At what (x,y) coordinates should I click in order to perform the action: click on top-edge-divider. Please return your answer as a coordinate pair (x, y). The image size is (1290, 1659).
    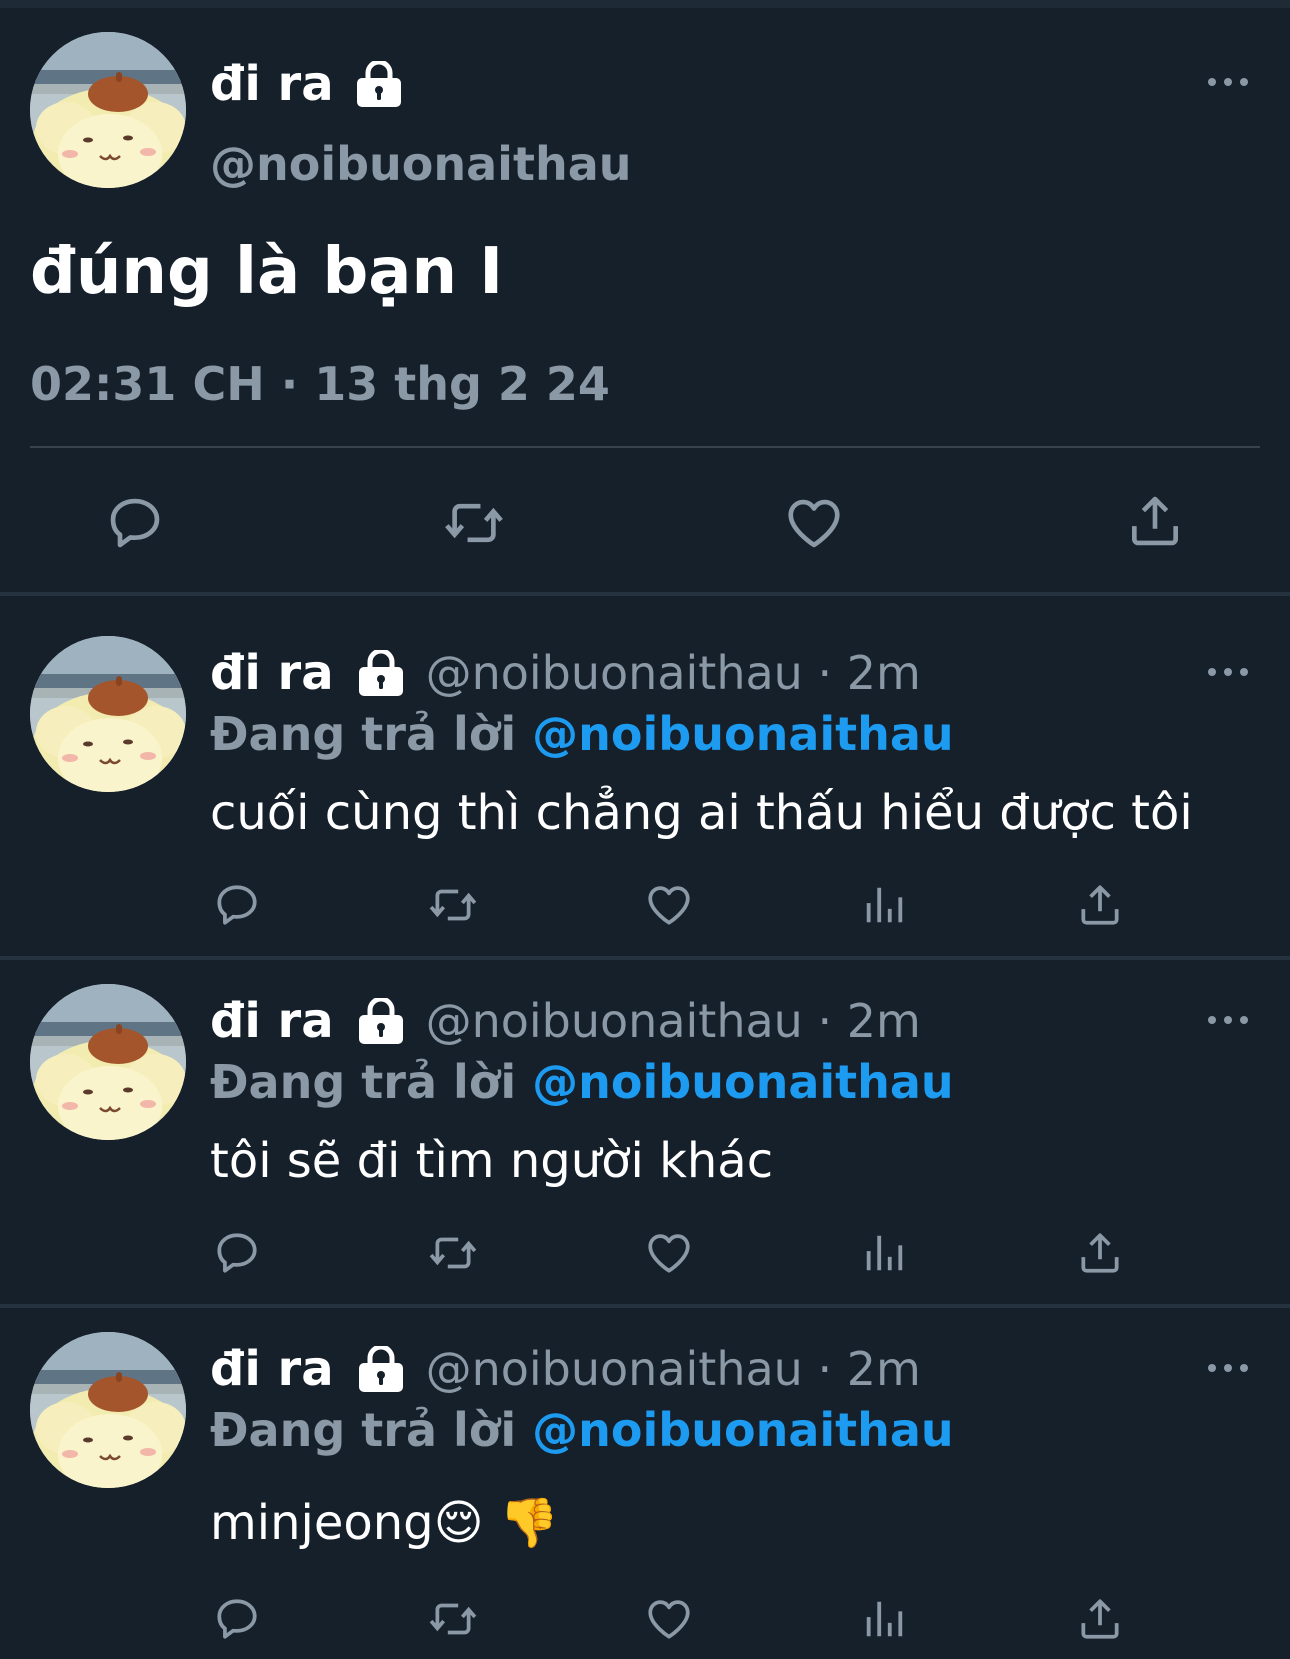
    Looking at the image, I should click on (645, 4).